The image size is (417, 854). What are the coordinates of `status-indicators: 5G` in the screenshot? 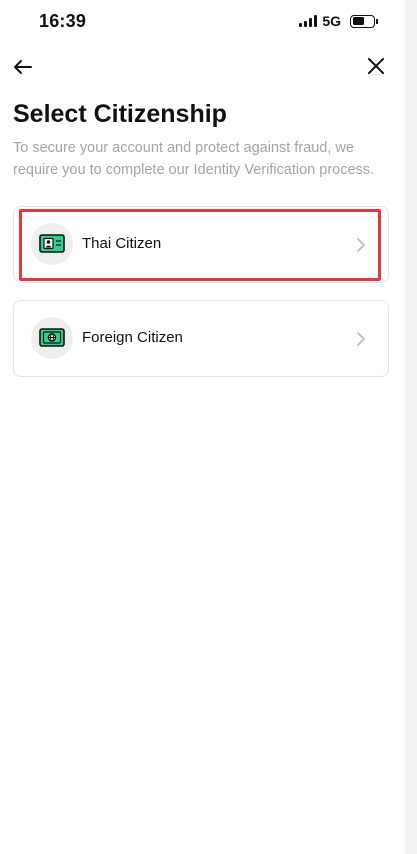 It's located at (338, 21).